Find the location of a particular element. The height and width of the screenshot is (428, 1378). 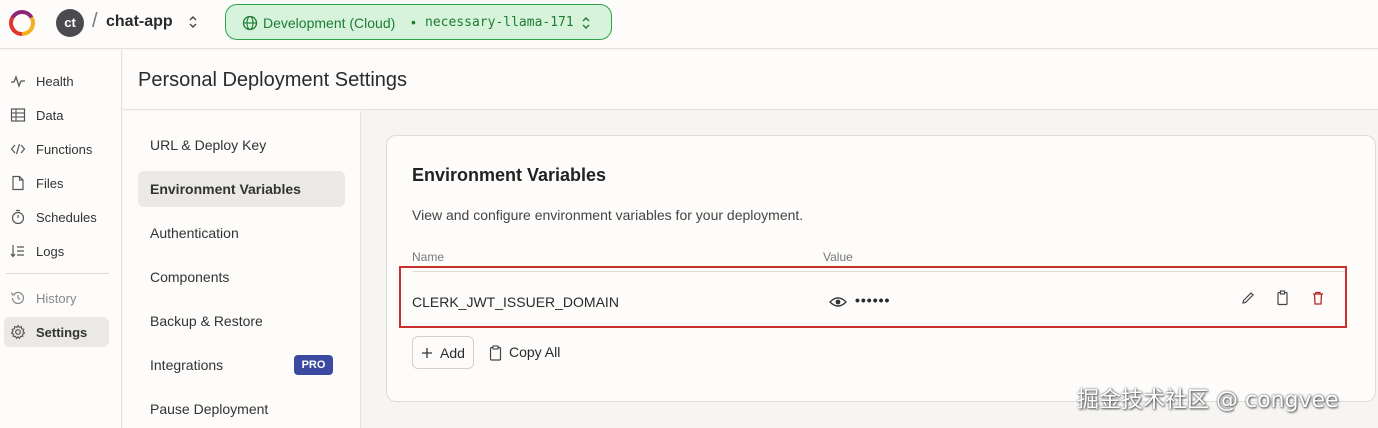

sidebar-item-label: Health is located at coordinates (55, 81).